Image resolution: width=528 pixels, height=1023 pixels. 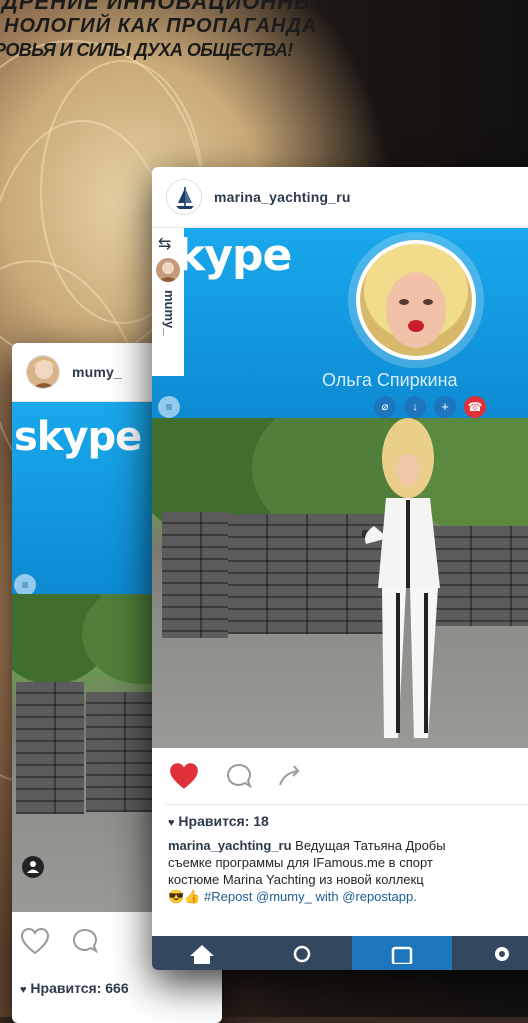 What do you see at coordinates (290, 776) in the screenshot?
I see `share-icon` at bounding box center [290, 776].